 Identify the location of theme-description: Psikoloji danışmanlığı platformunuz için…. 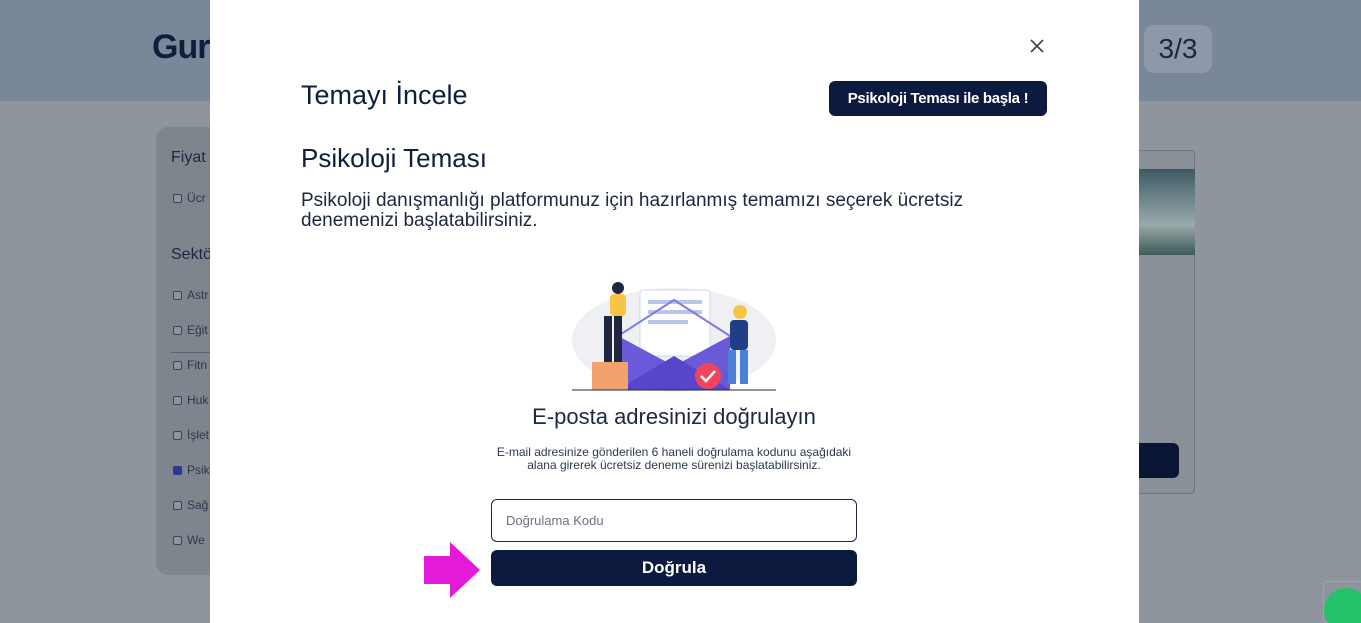
(632, 210).